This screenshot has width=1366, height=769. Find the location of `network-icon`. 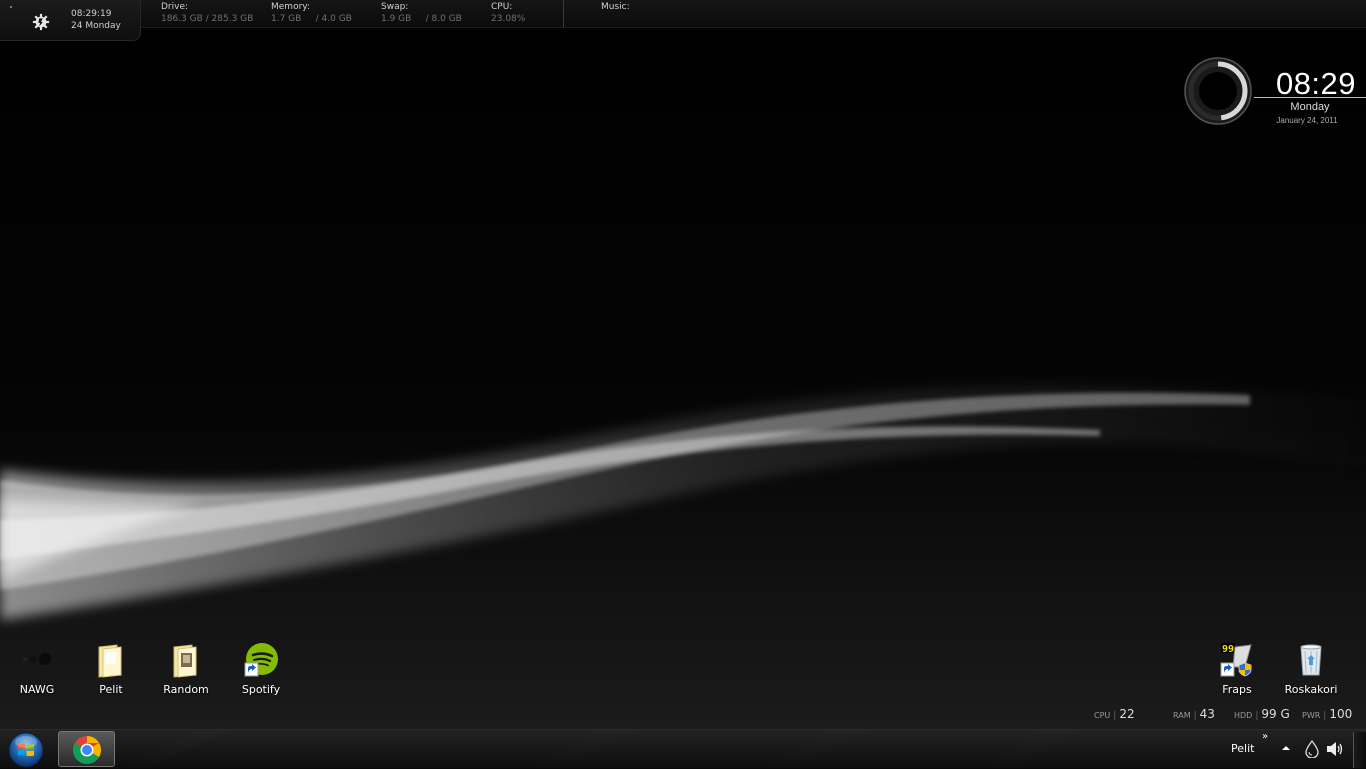

network-icon is located at coordinates (1312, 749).